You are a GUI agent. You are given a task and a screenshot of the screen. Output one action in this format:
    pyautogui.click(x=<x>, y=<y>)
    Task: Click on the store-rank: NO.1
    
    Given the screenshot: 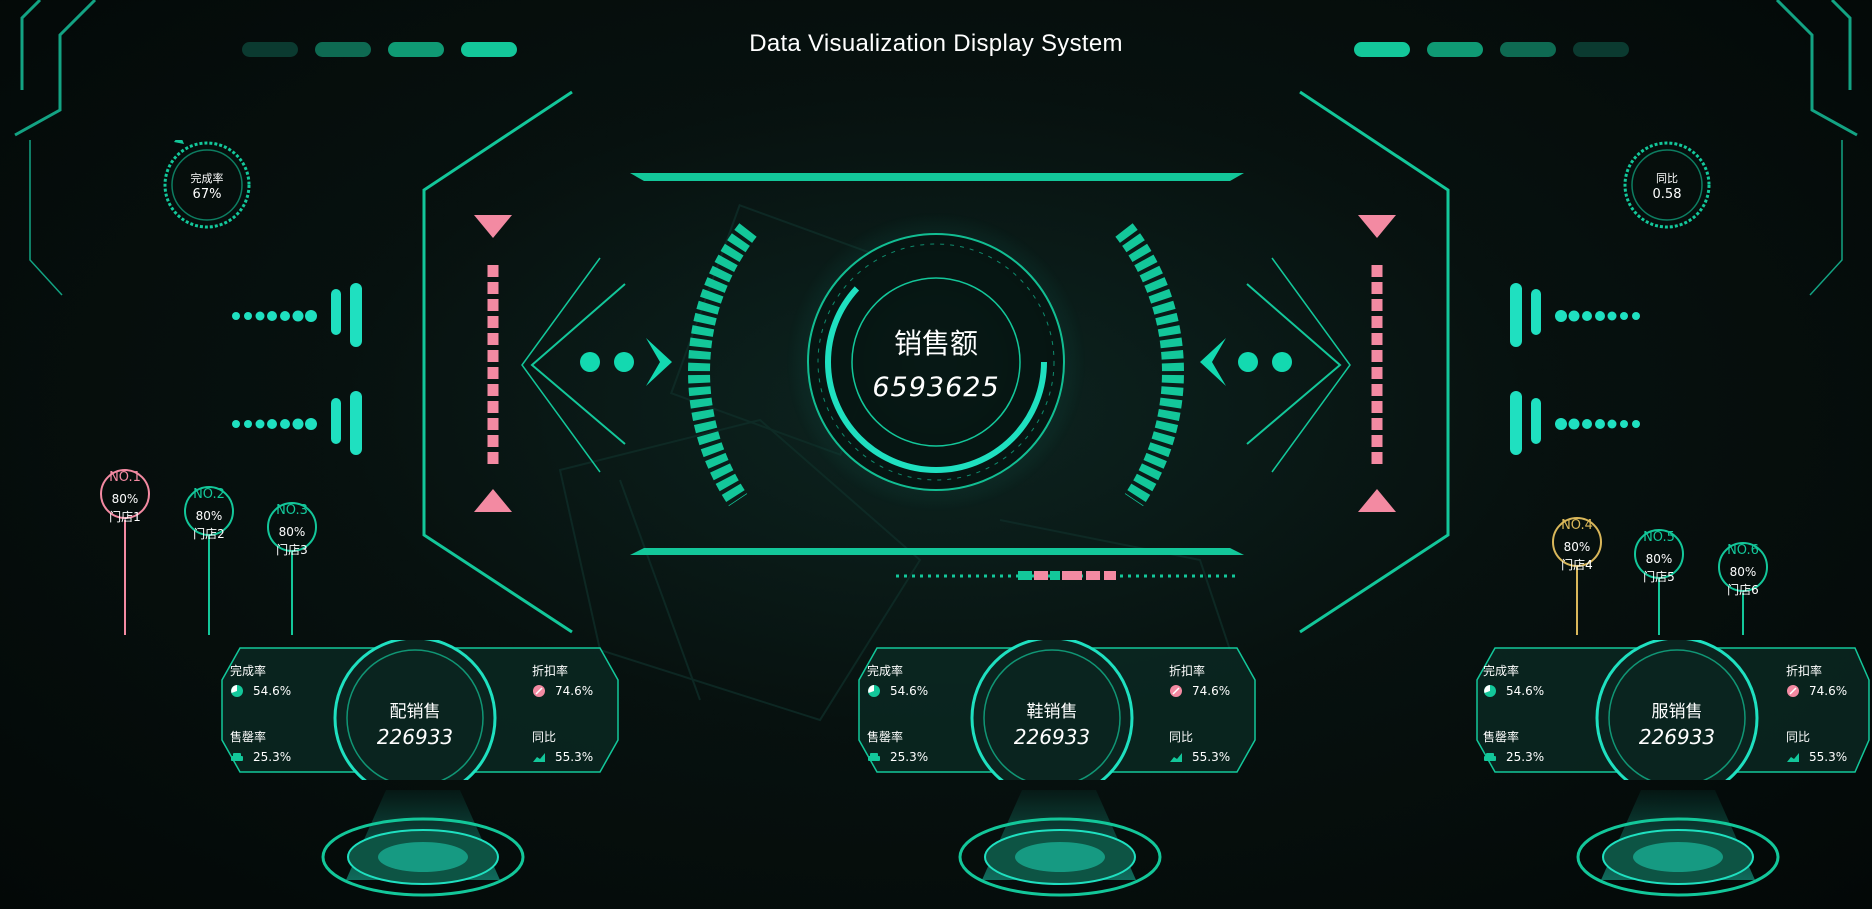 What is the action you would take?
    pyautogui.click(x=125, y=477)
    